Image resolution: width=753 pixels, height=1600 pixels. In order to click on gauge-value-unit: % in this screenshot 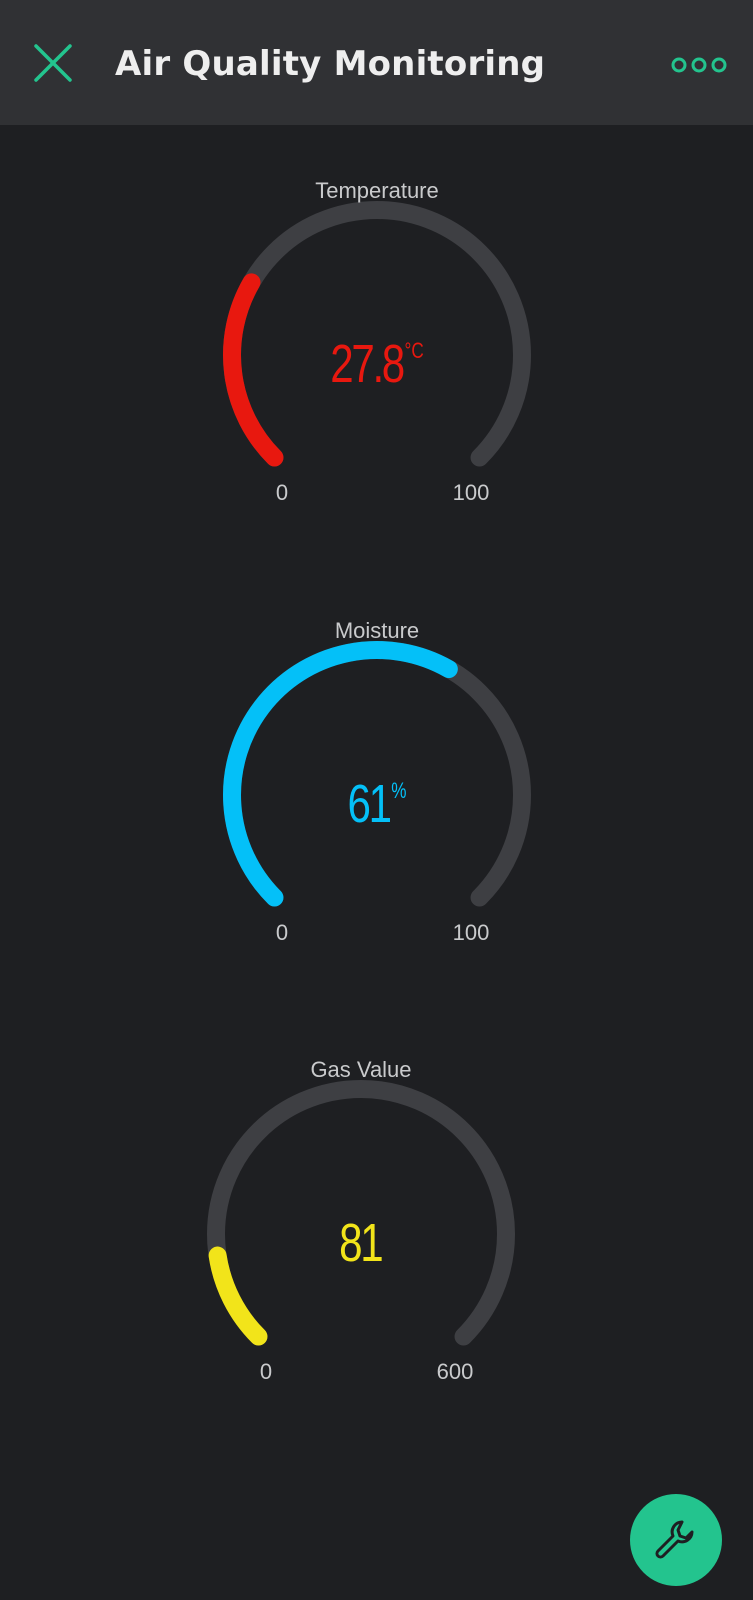, I will do `click(399, 790)`.